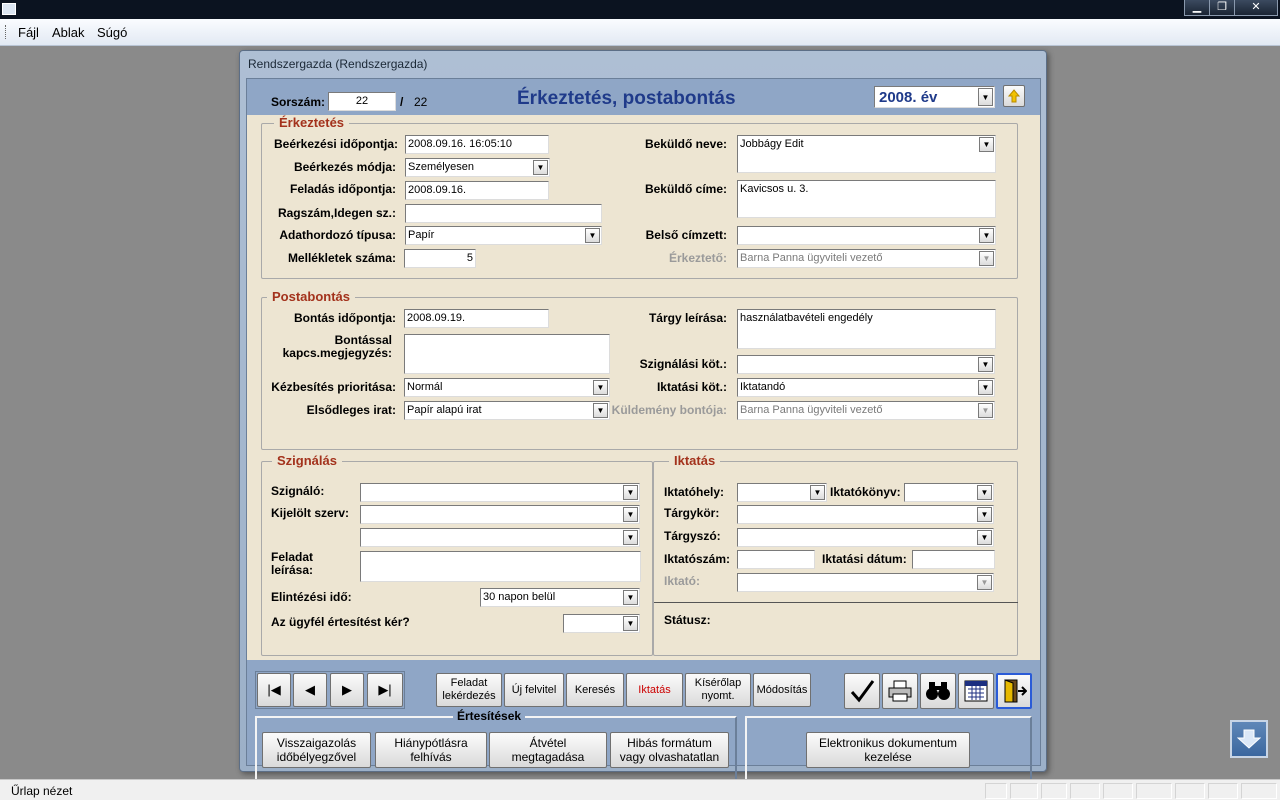  Describe the element at coordinates (469, 690) in the screenshot. I see `task-query-button: Feladat lekérdezés` at that location.